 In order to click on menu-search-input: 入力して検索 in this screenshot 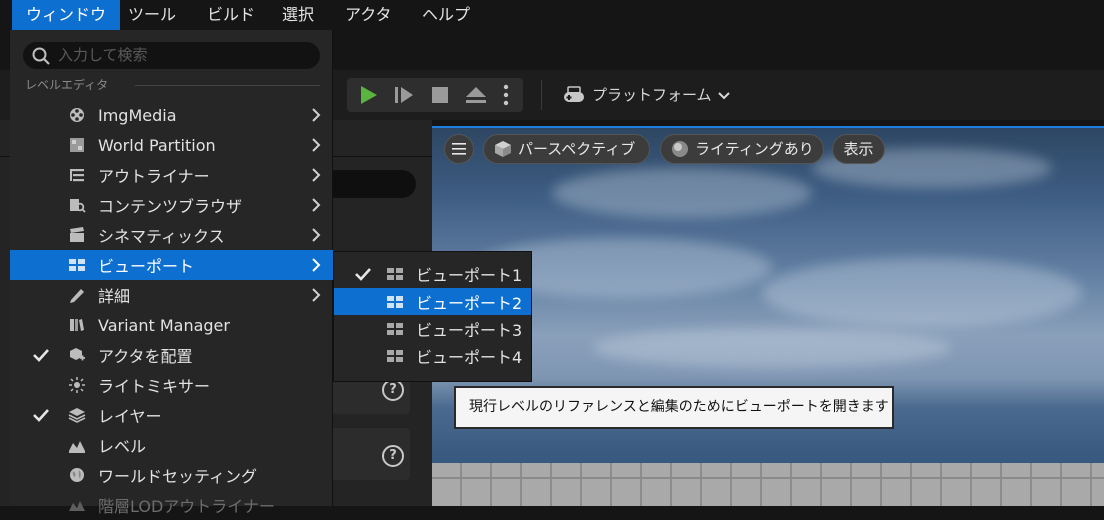, I will do `click(171, 55)`.